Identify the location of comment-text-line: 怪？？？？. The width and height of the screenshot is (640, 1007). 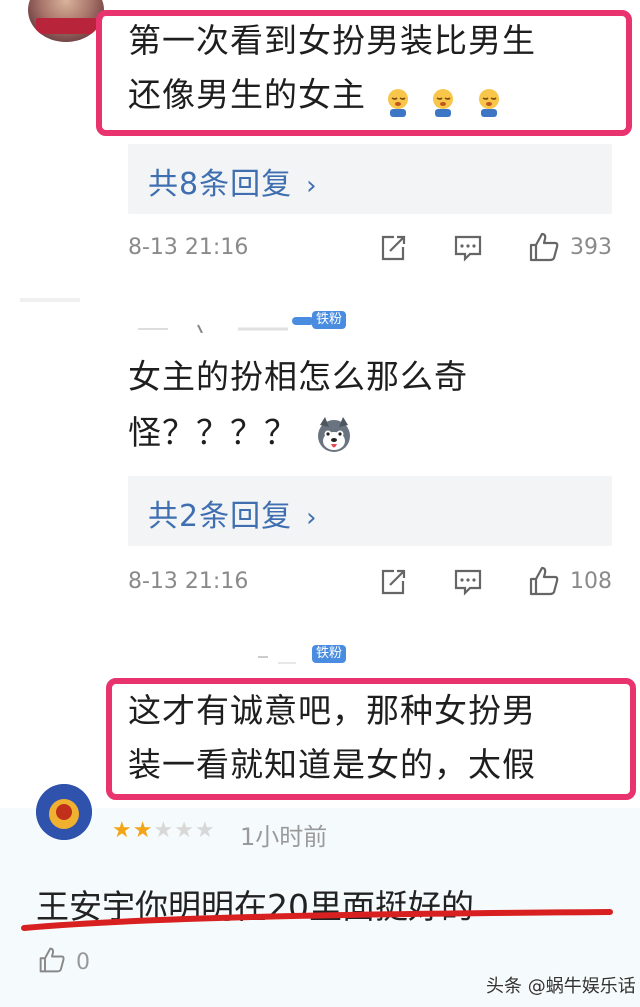
(241, 433).